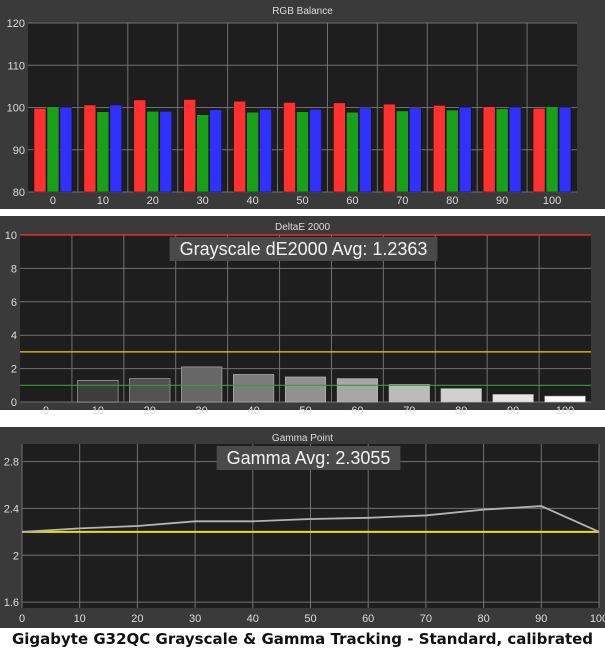 This screenshot has width=605, height=652. Describe the element at coordinates (14, 269) in the screenshot. I see `y-tick-label: 8` at that location.